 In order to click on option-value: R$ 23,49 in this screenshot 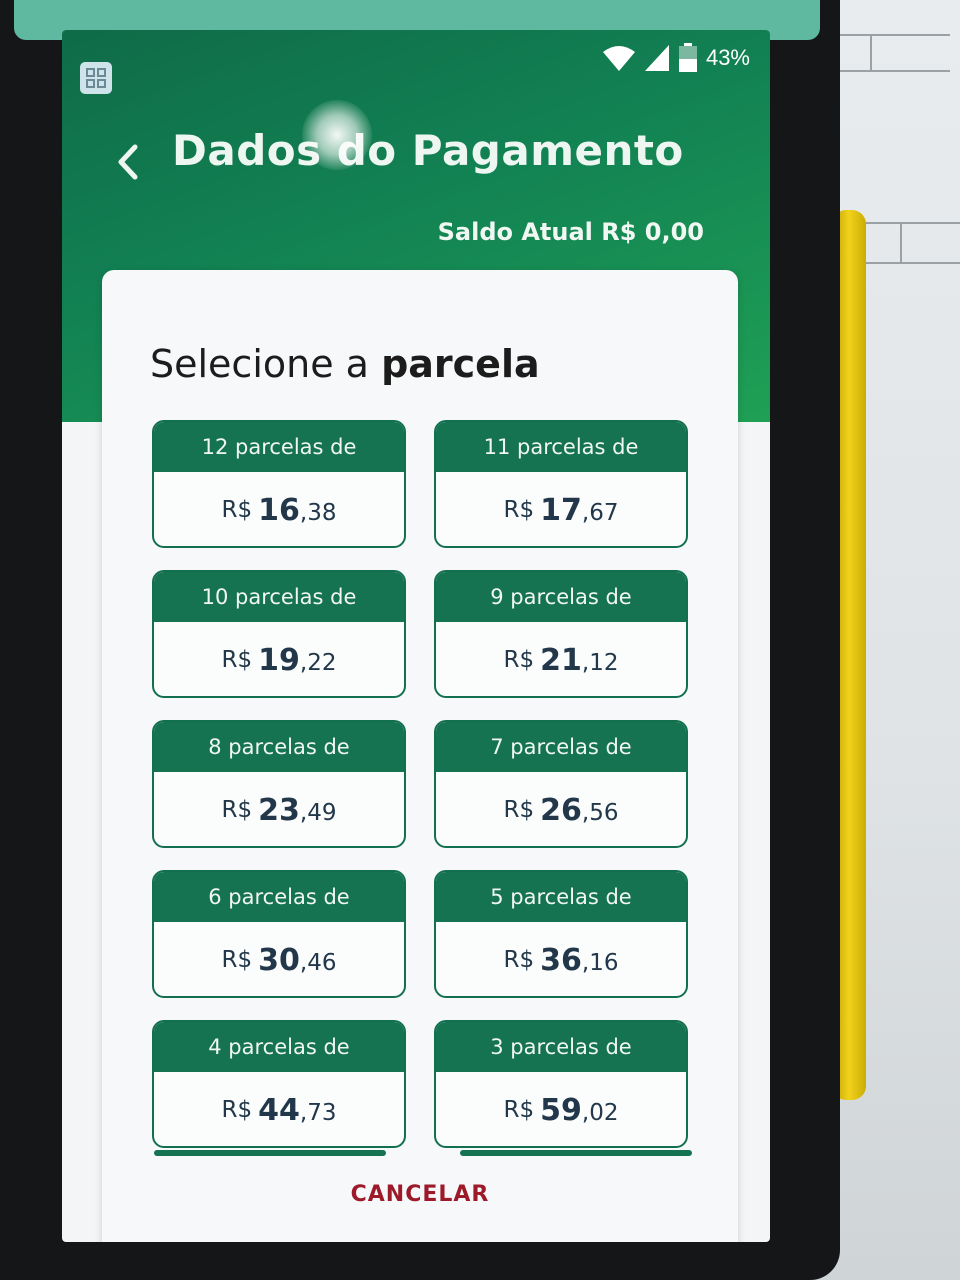, I will do `click(279, 809)`.